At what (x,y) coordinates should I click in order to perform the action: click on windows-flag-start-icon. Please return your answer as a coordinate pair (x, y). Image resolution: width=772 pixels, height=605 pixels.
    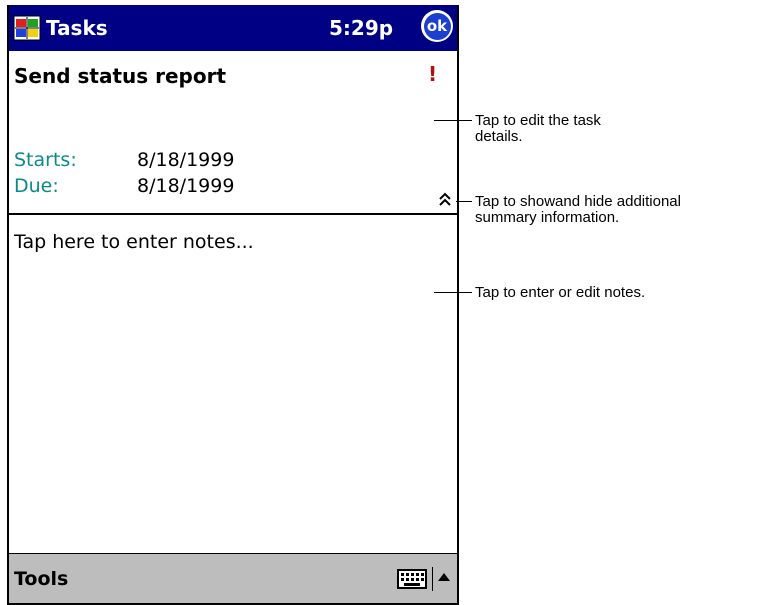
    Looking at the image, I should click on (27, 28).